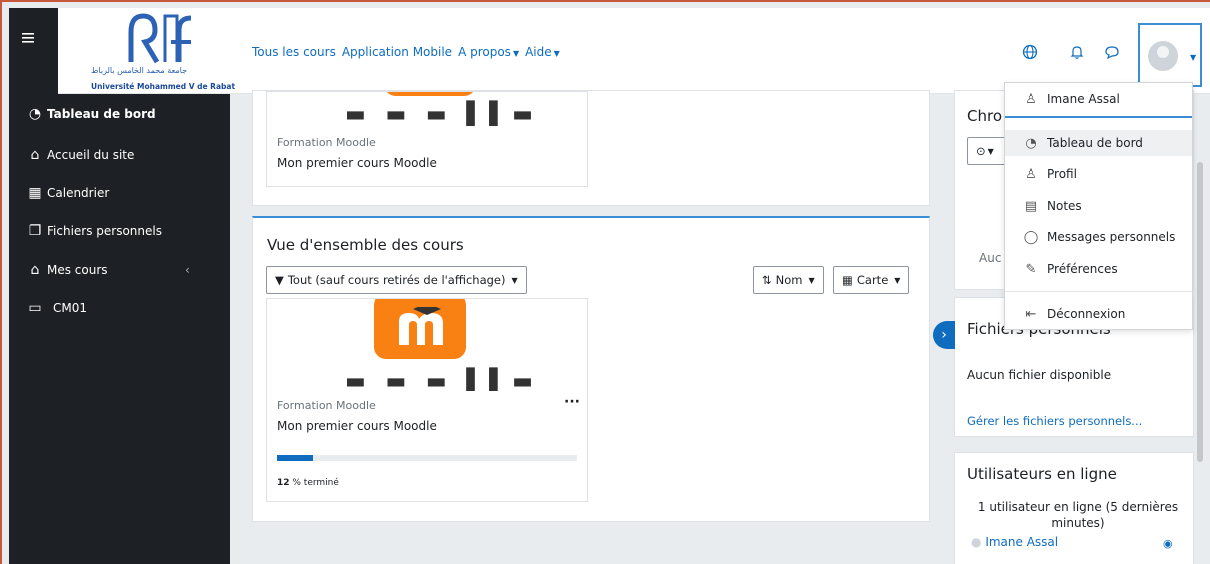 This screenshot has width=1210, height=564. I want to click on user-avatar-icon: ●, so click(976, 542).